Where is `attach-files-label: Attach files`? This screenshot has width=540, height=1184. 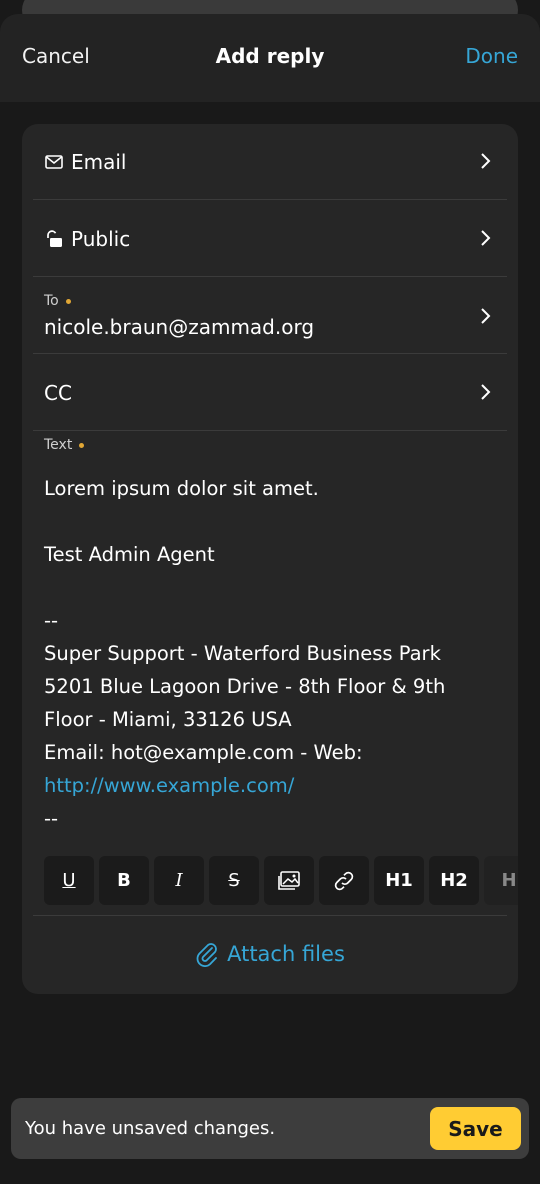
attach-files-label: Attach files is located at coordinates (286, 954).